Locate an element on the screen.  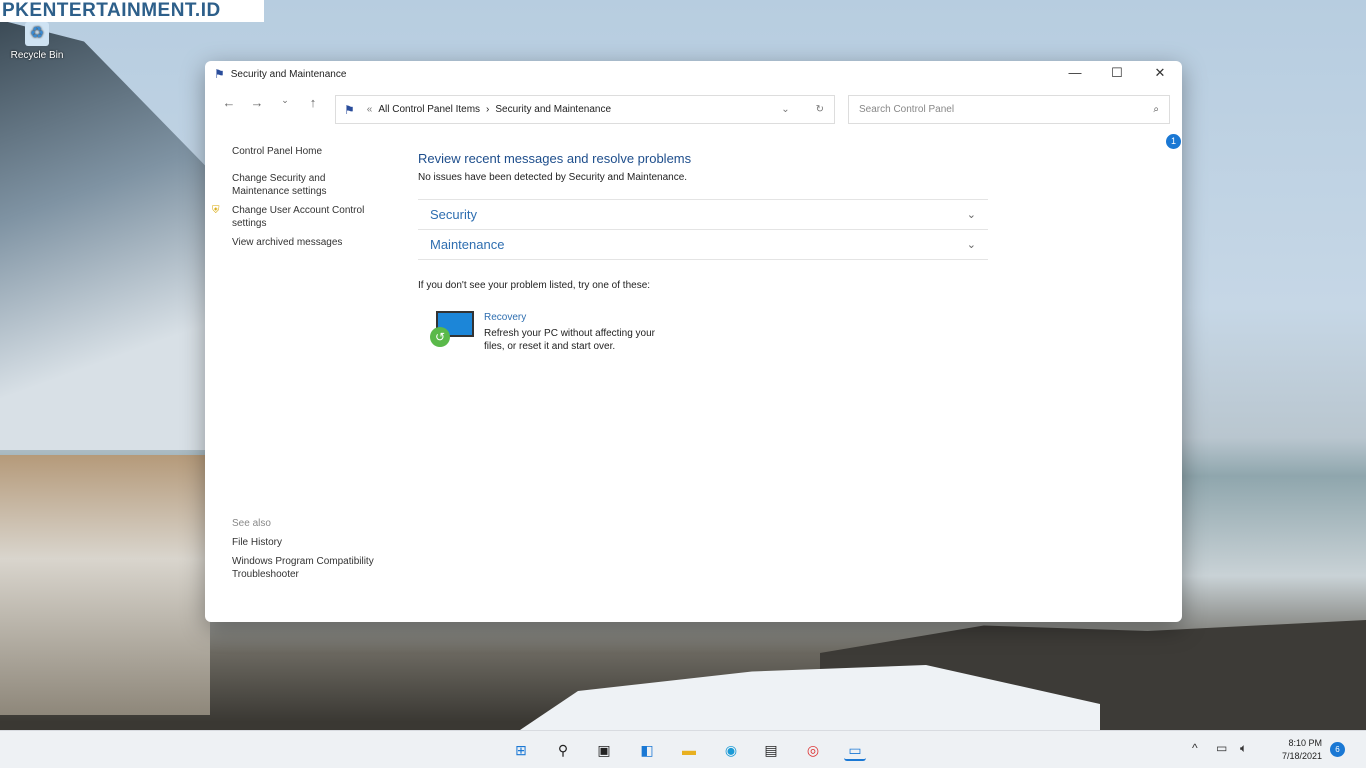
section-title: Maintenance is located at coordinates (467, 244).